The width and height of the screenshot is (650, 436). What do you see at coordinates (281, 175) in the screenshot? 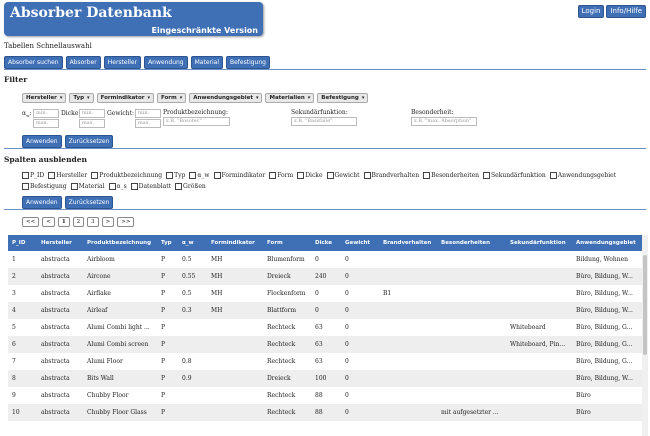
I see `hide-checkbox-6: Form` at bounding box center [281, 175].